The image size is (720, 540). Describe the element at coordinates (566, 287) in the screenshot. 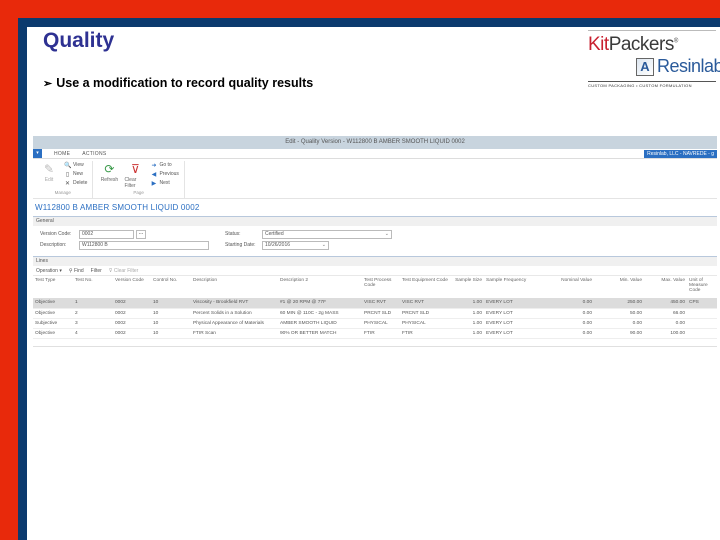

I see `column-header: Nominal Value` at that location.